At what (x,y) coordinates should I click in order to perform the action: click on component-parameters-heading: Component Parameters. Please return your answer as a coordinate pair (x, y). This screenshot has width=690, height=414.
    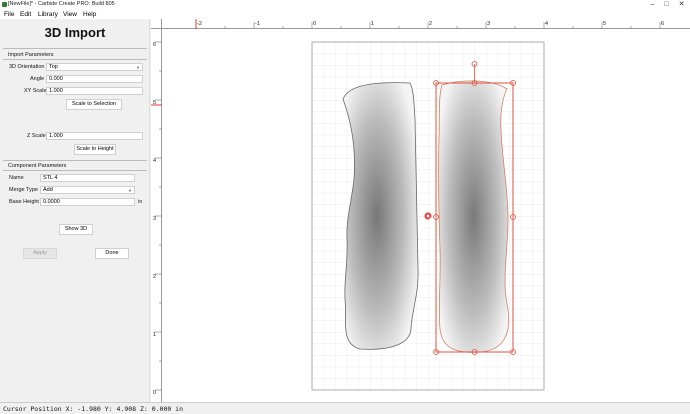
    Looking at the image, I should click on (37, 166).